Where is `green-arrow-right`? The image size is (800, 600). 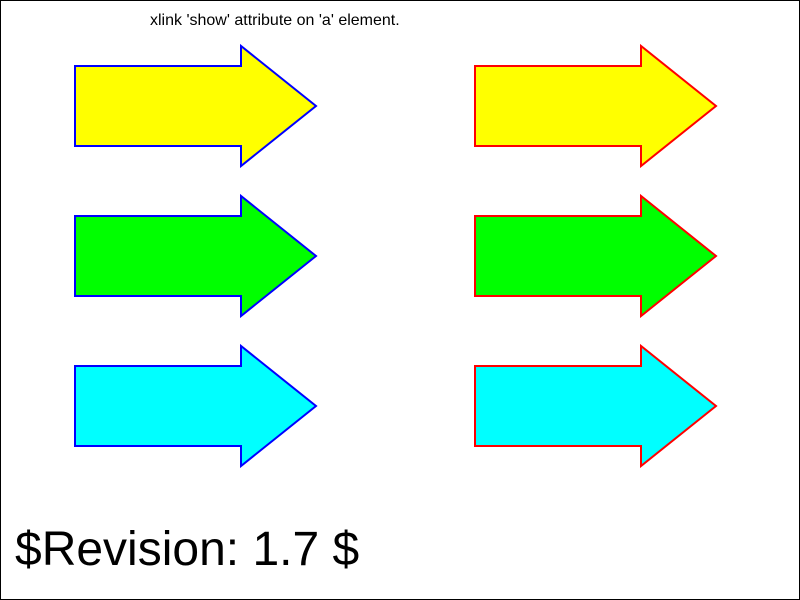
green-arrow-right is located at coordinates (596, 256).